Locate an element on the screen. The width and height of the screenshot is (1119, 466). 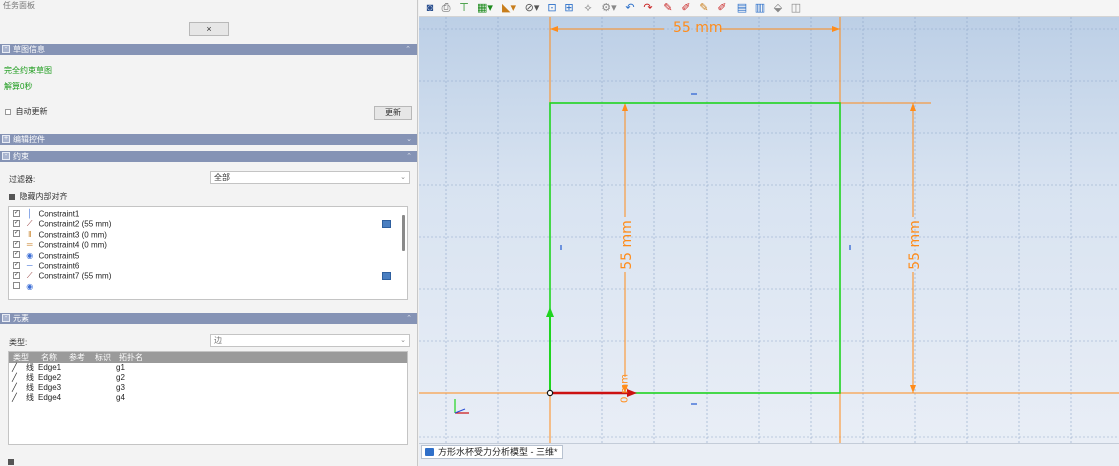
vertical-constraint-icon: │ is located at coordinates (30, 213).